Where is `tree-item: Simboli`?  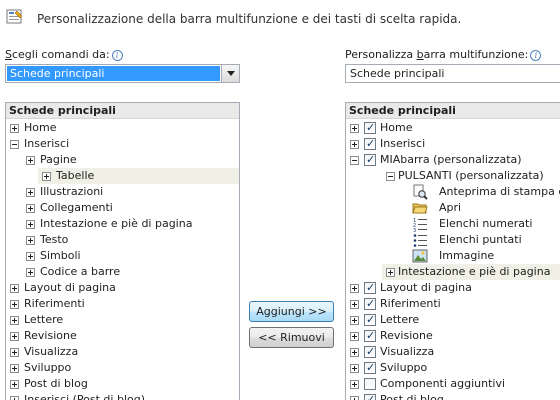
tree-item: Simboli is located at coordinates (122, 256).